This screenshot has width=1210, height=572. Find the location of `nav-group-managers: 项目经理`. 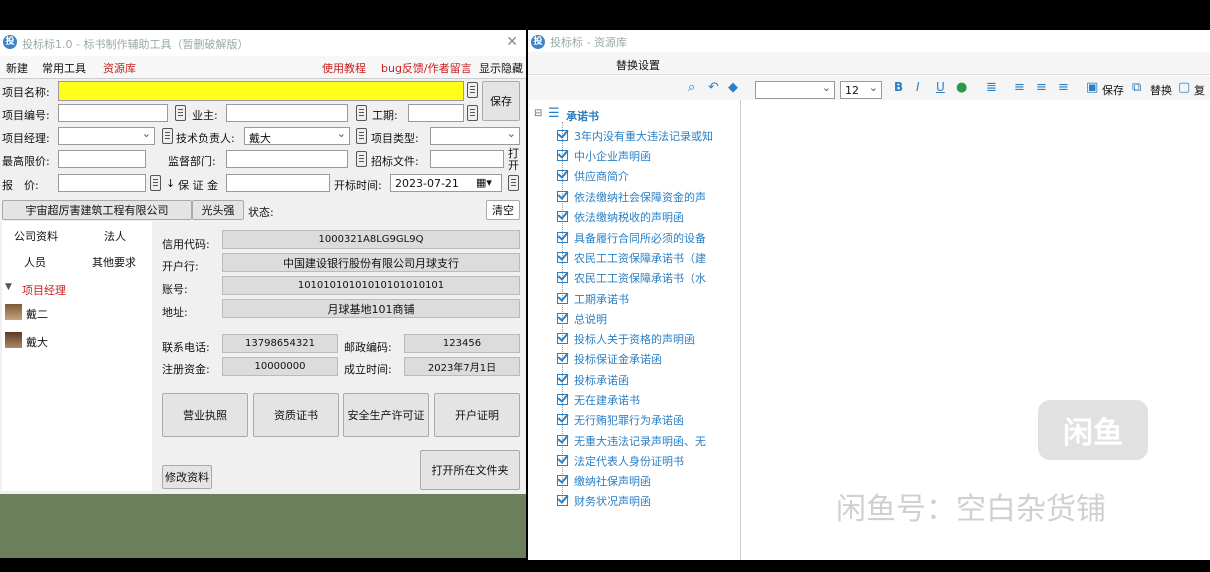

nav-group-managers: 项目经理 is located at coordinates (44, 290).